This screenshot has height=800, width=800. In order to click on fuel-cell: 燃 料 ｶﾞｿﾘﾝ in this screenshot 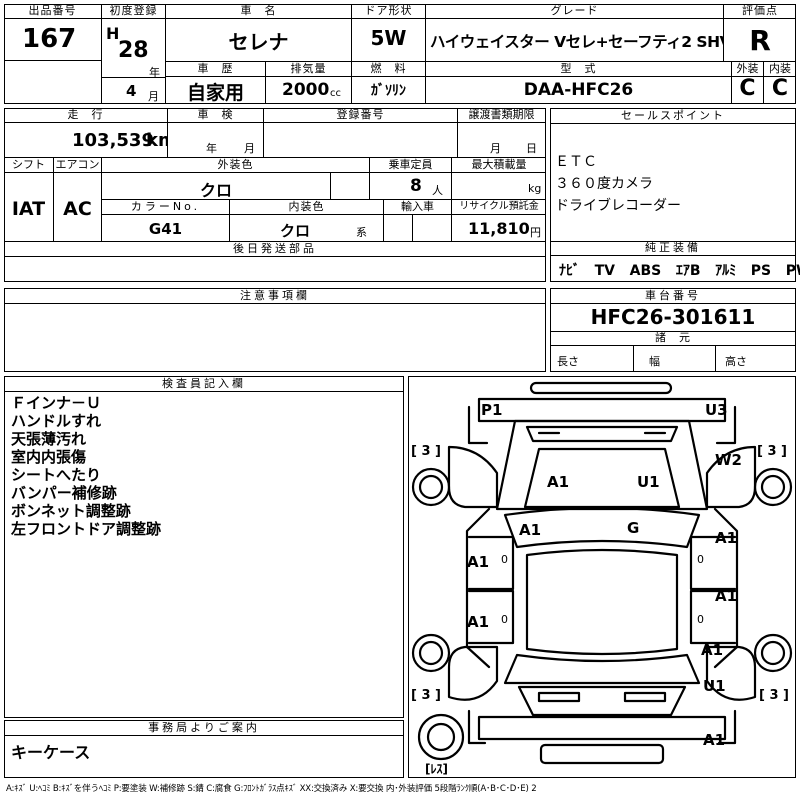, I will do `click(389, 83)`.